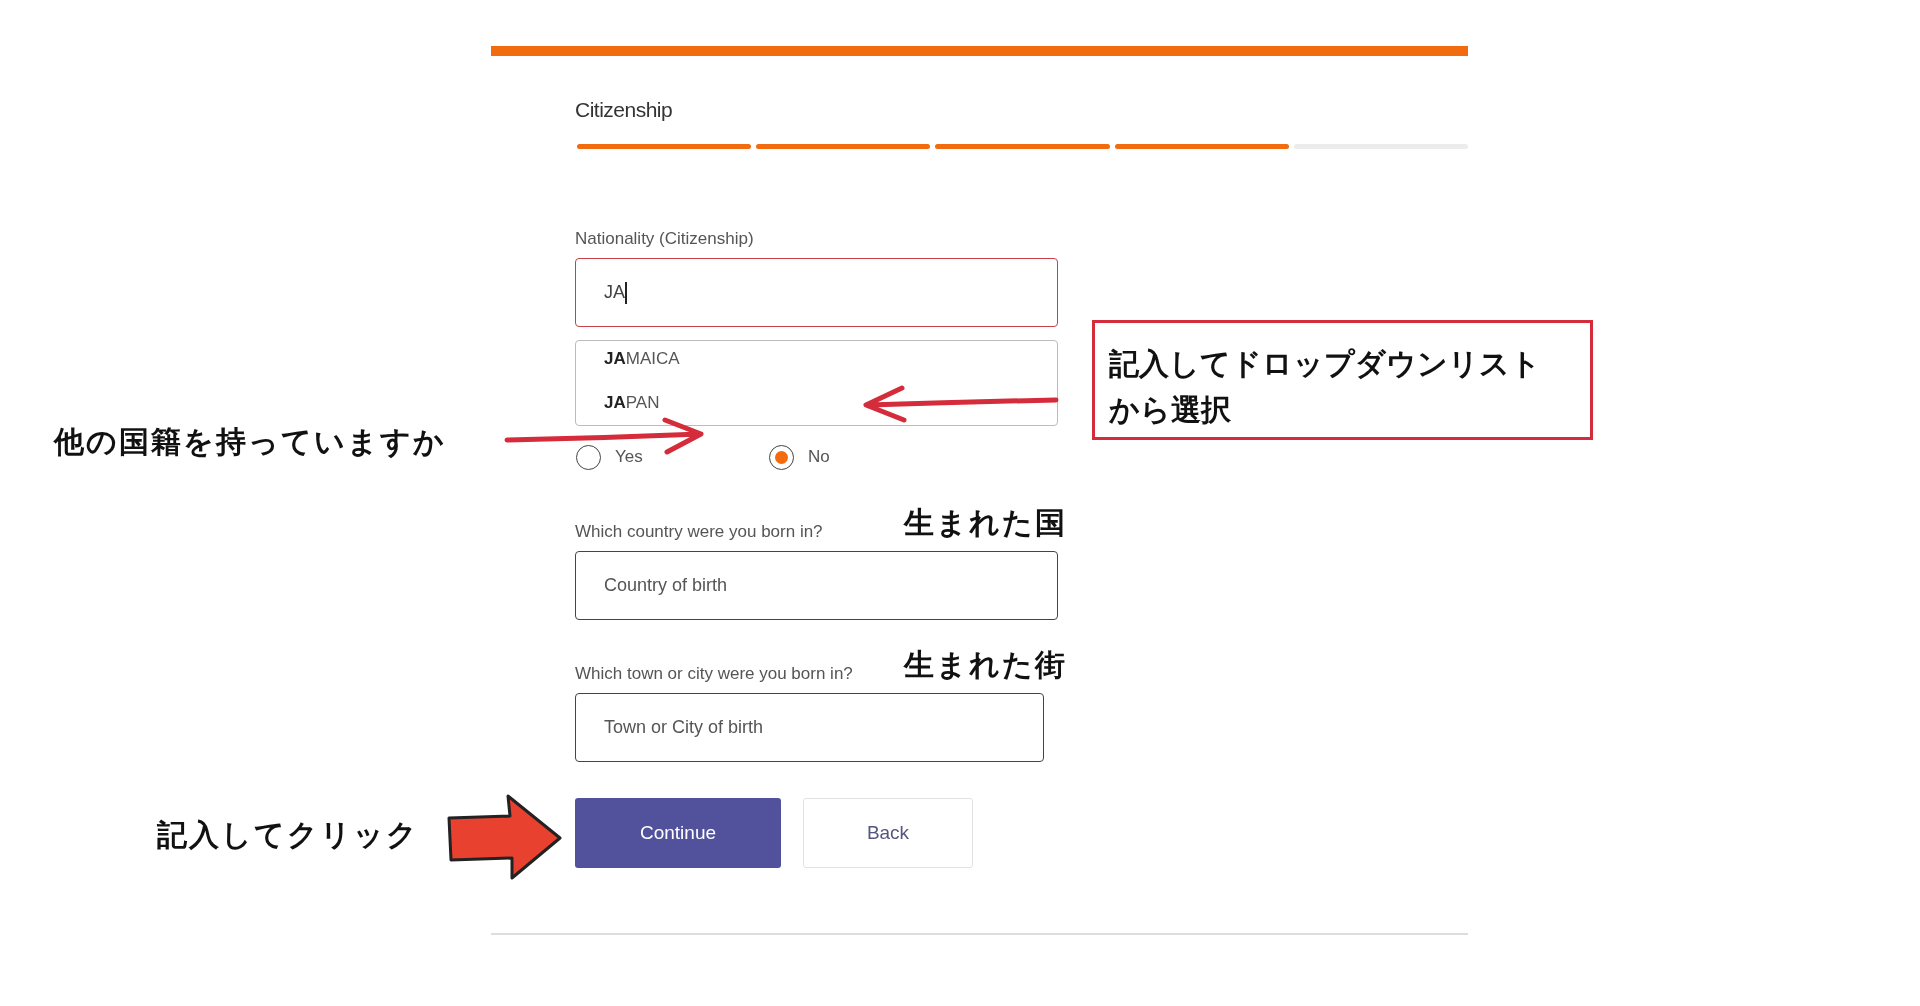  Describe the element at coordinates (985, 665) in the screenshot. I see `annotation-text: 生まれた街` at that location.